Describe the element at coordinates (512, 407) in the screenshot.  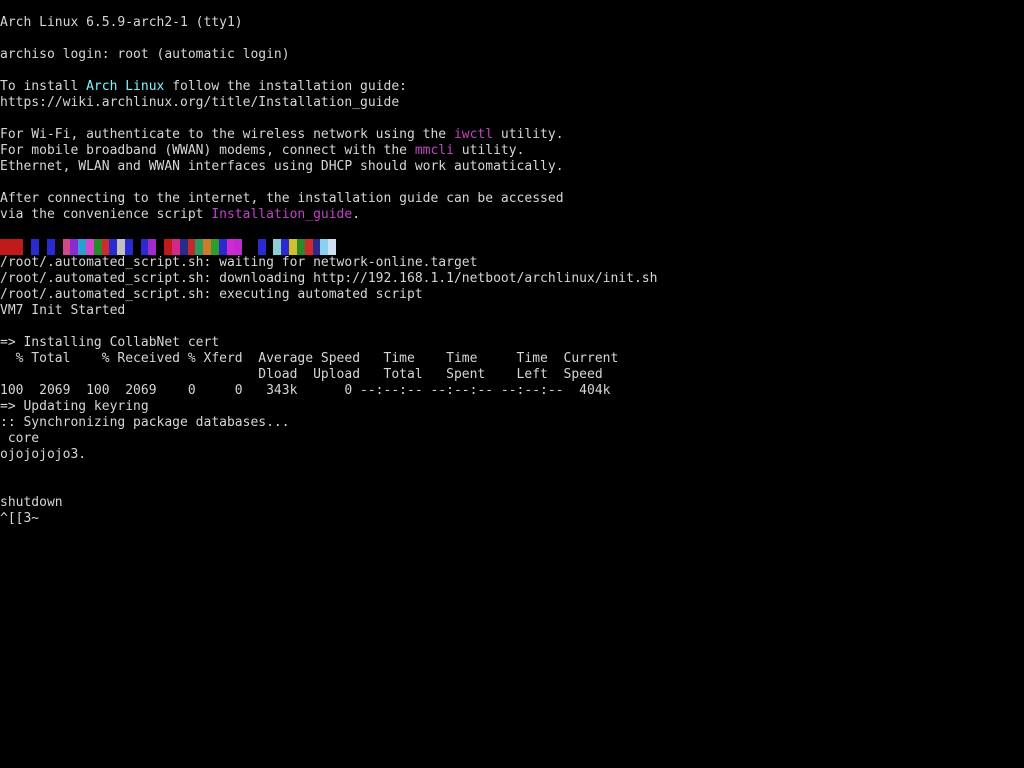
I see `console-line: => Updating keyring` at that location.